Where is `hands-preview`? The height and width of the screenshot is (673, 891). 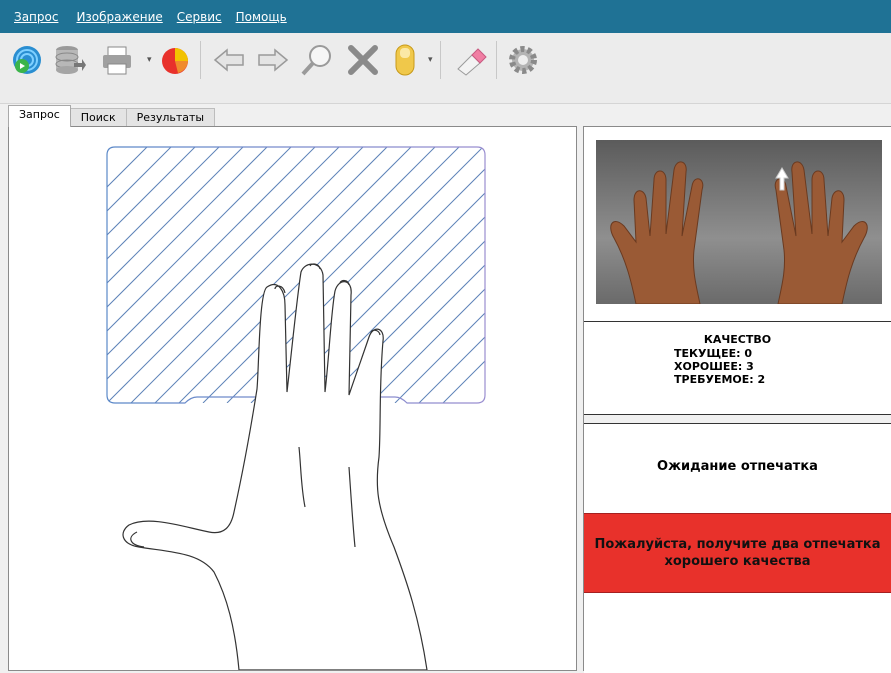
hands-preview is located at coordinates (737, 224).